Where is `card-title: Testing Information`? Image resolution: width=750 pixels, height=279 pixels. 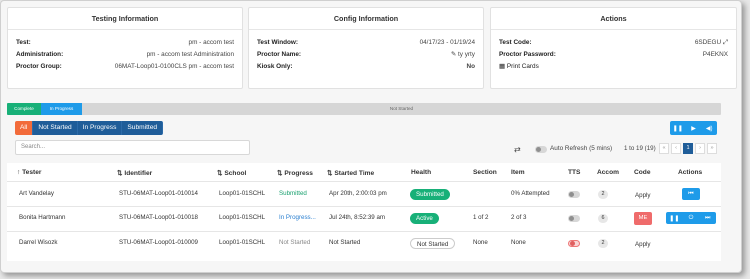 card-title: Testing Information is located at coordinates (125, 18).